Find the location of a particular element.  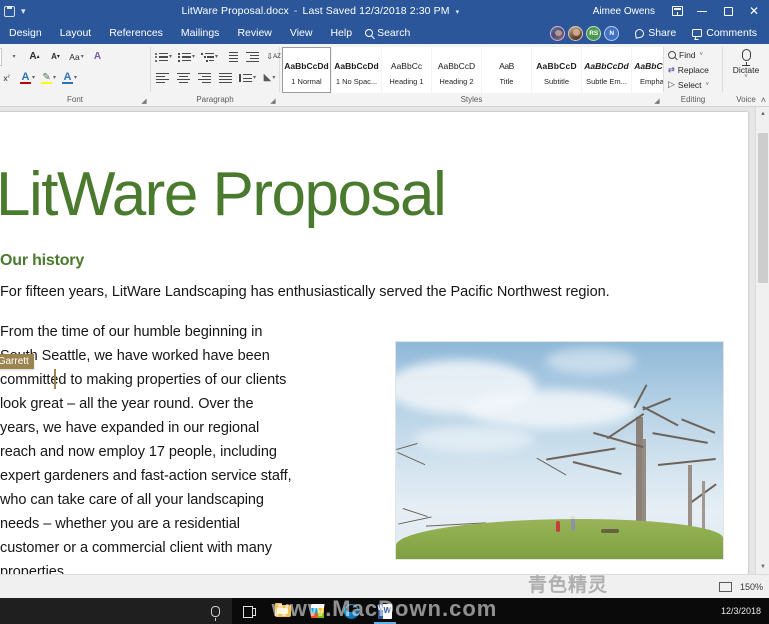

align-right-button is located at coordinates (204, 77).